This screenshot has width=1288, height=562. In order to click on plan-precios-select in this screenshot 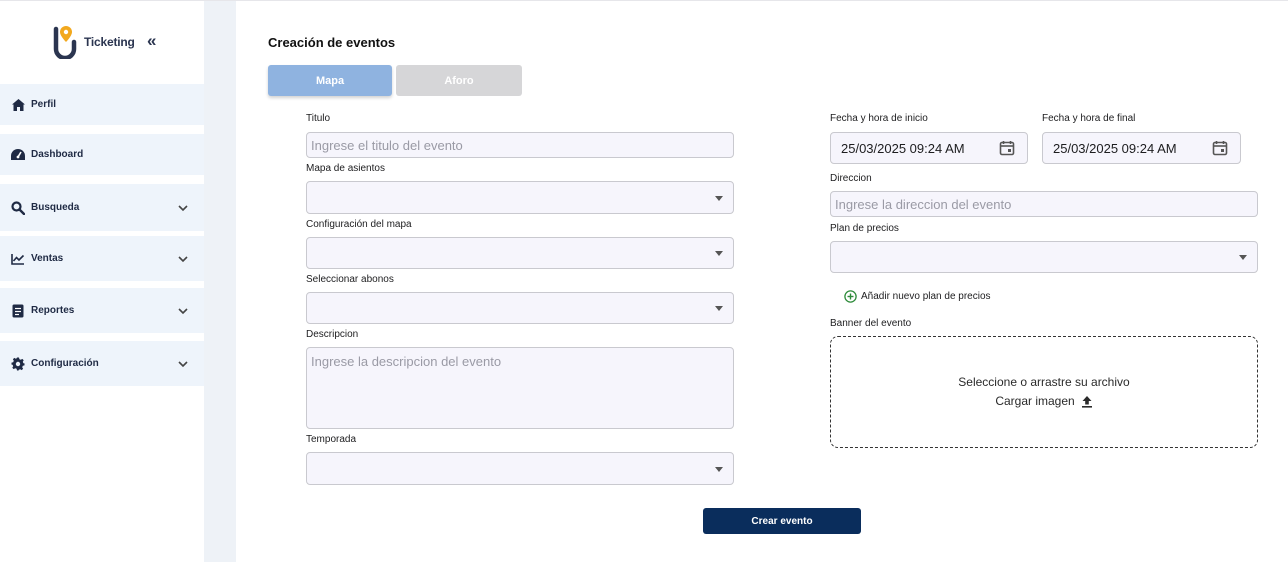, I will do `click(1044, 257)`.